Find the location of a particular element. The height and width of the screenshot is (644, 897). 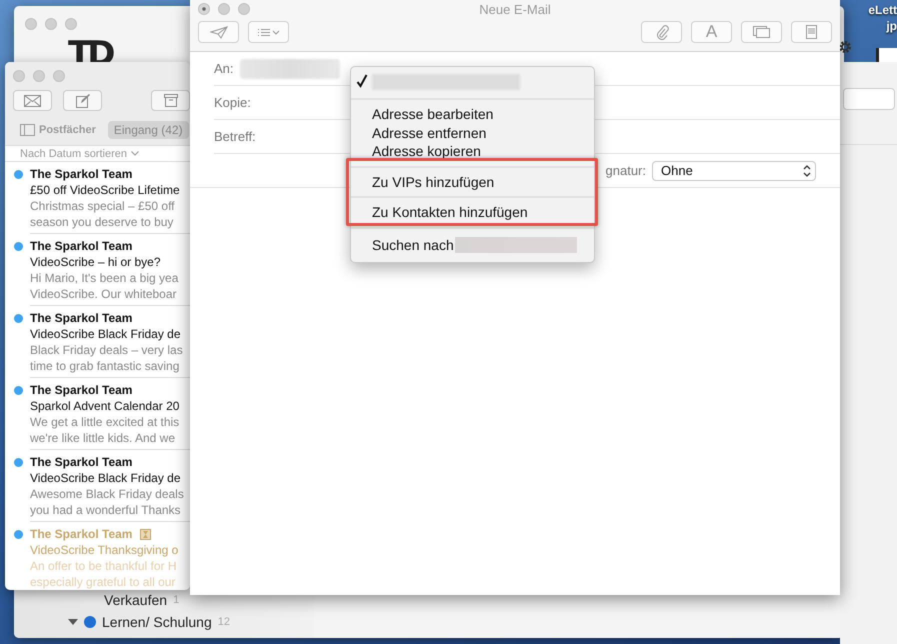

message-subject: £50 off VideoScribe Lifetime is located at coordinates (105, 190).